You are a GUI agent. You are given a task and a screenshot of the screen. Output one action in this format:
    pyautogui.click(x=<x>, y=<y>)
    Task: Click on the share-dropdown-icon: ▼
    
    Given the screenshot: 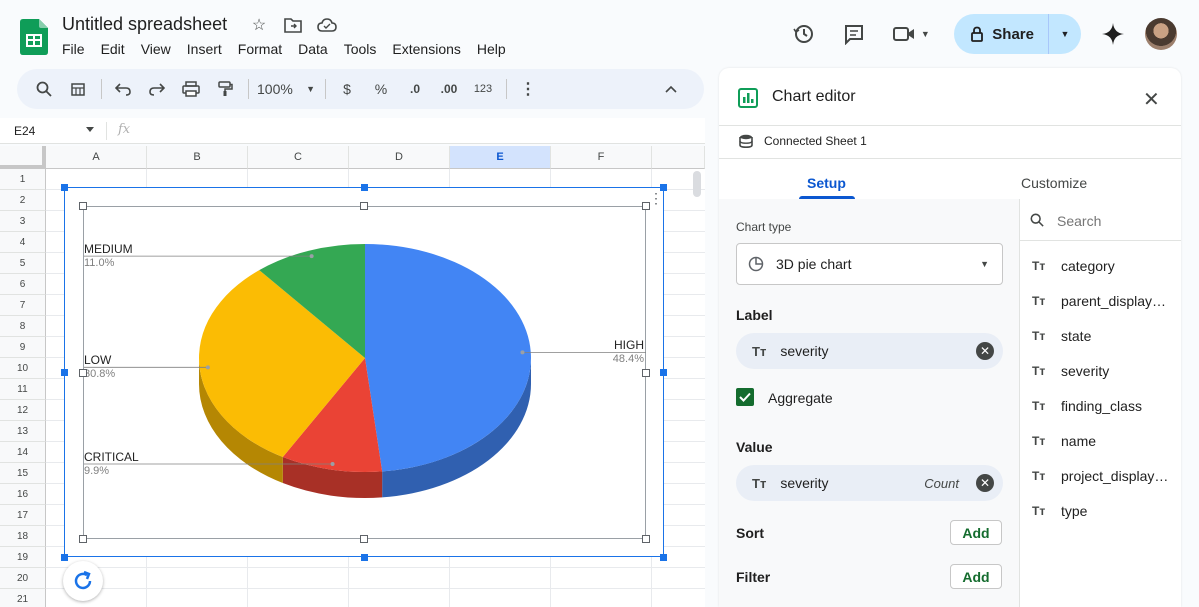 What is the action you would take?
    pyautogui.click(x=1065, y=34)
    